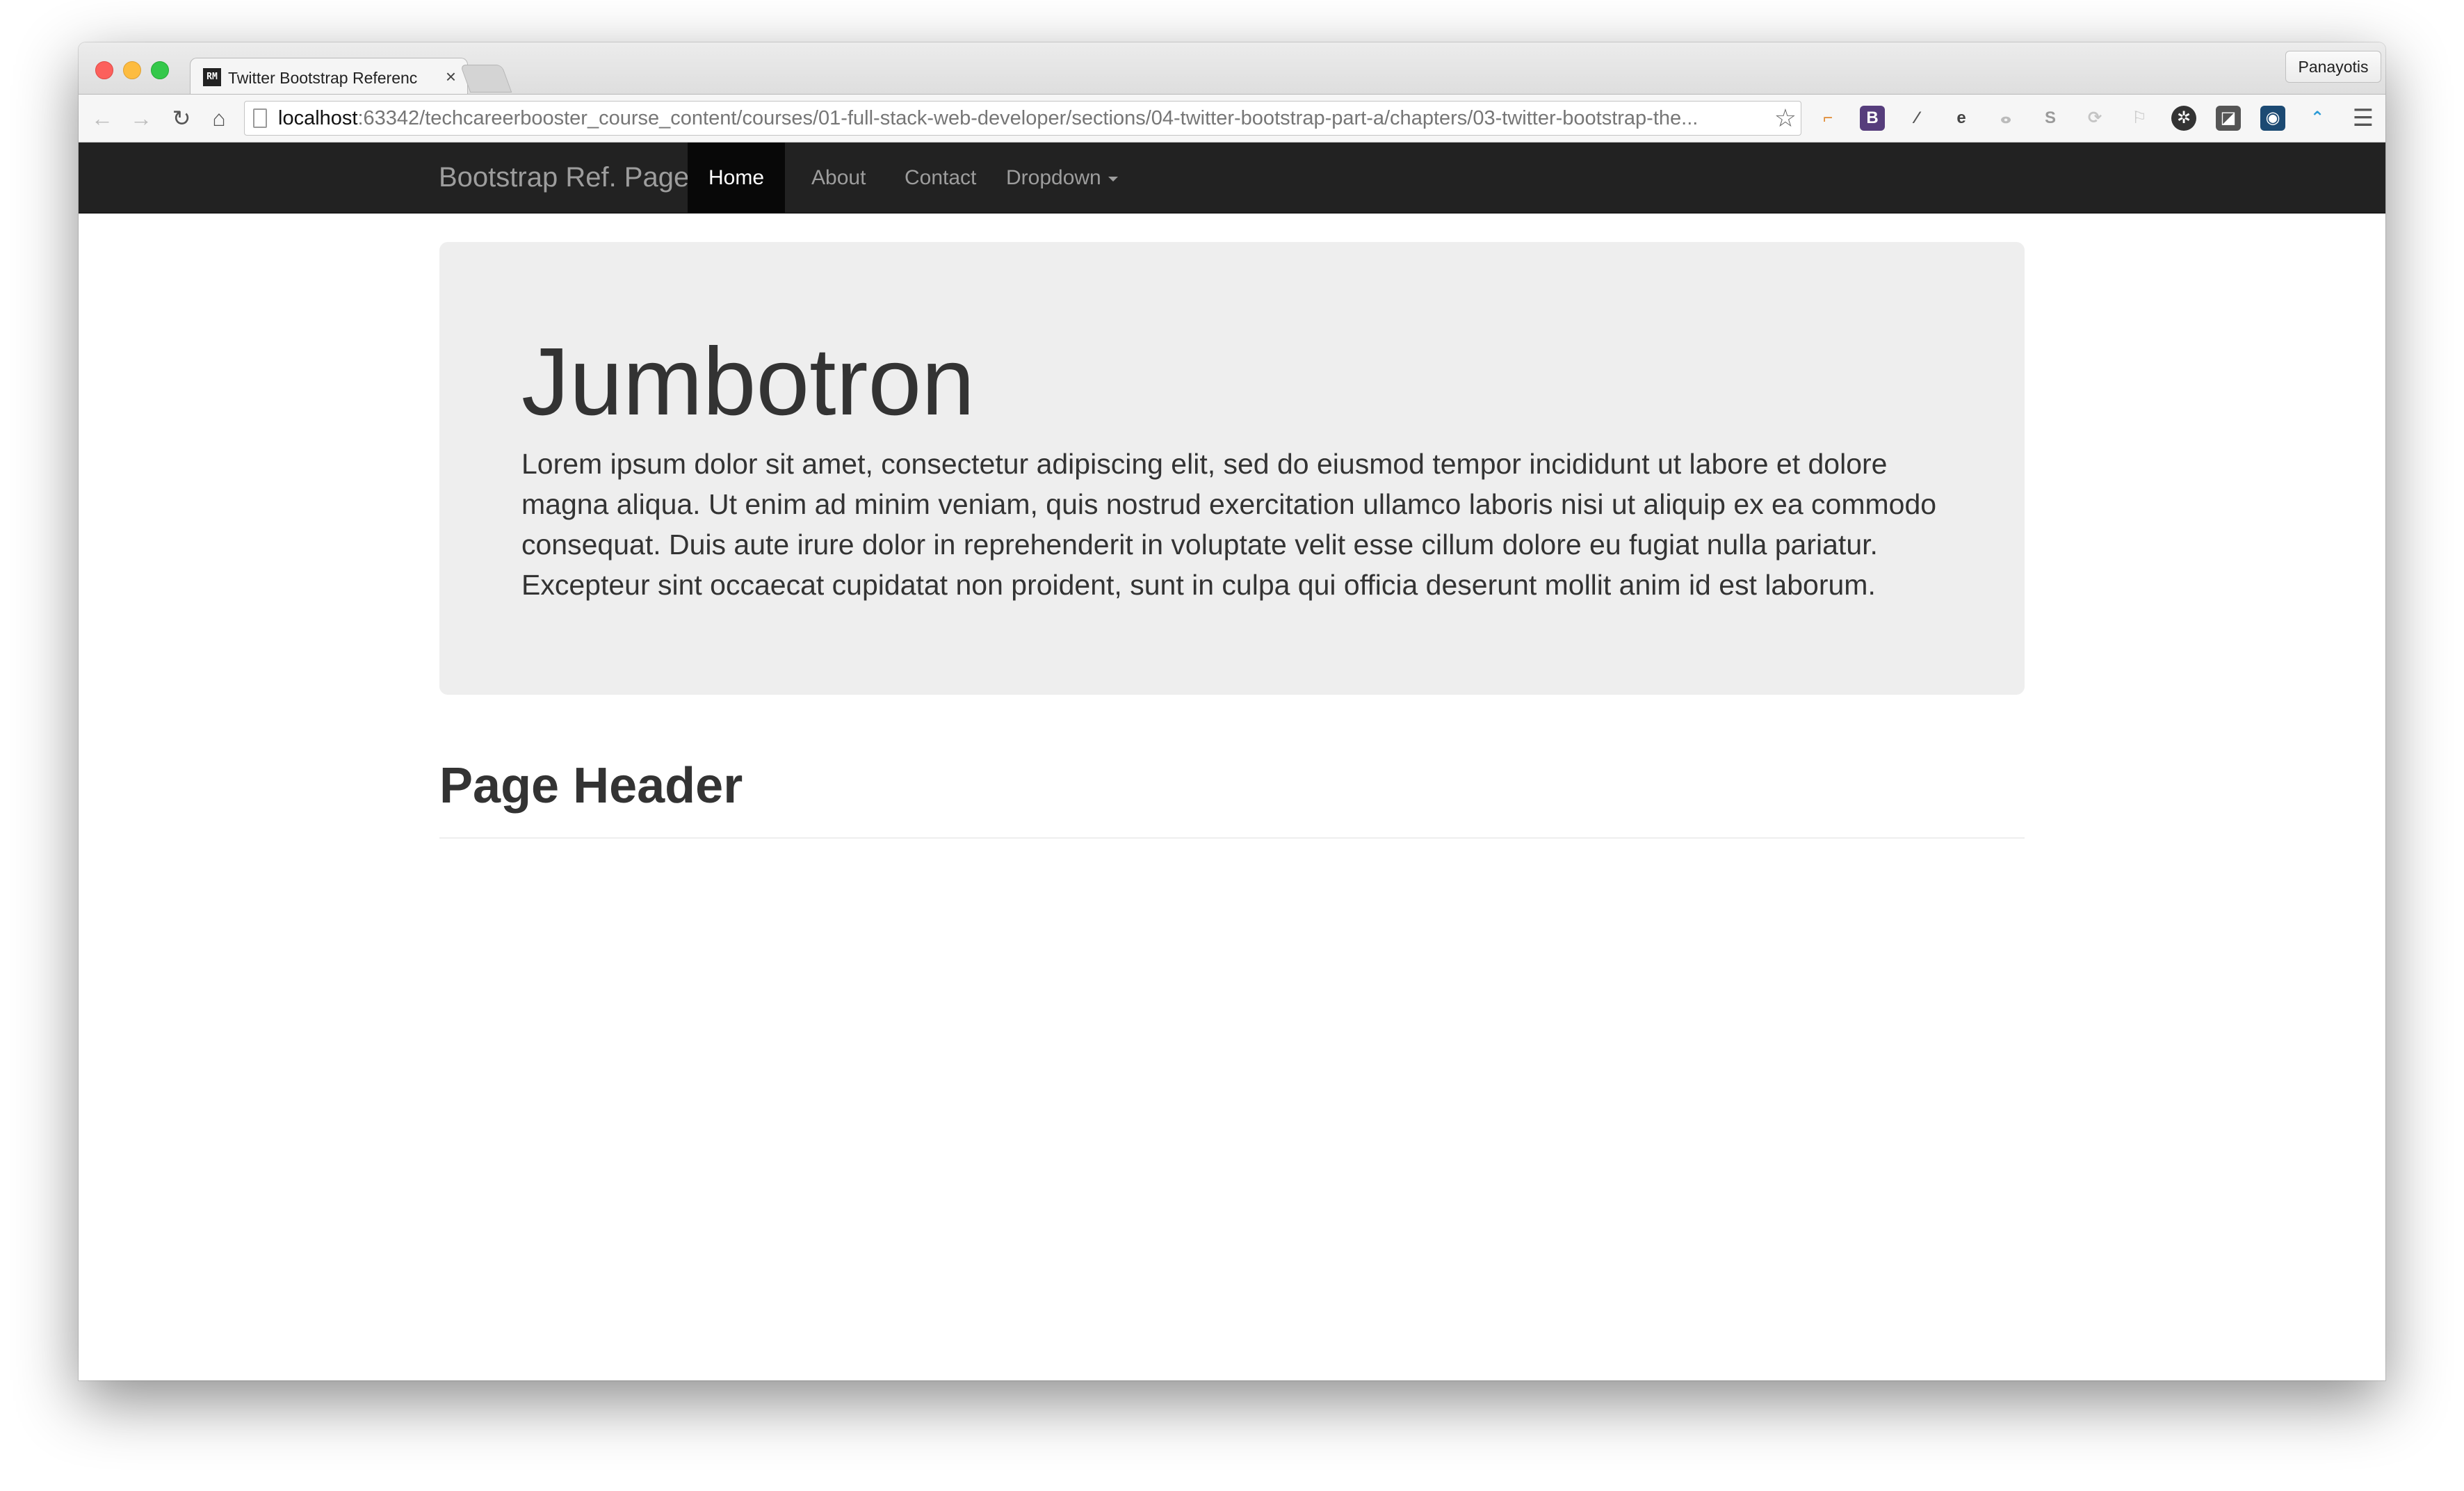 The width and height of the screenshot is (2464, 1491). I want to click on lock-ext-icon: ◉, so click(2272, 118).